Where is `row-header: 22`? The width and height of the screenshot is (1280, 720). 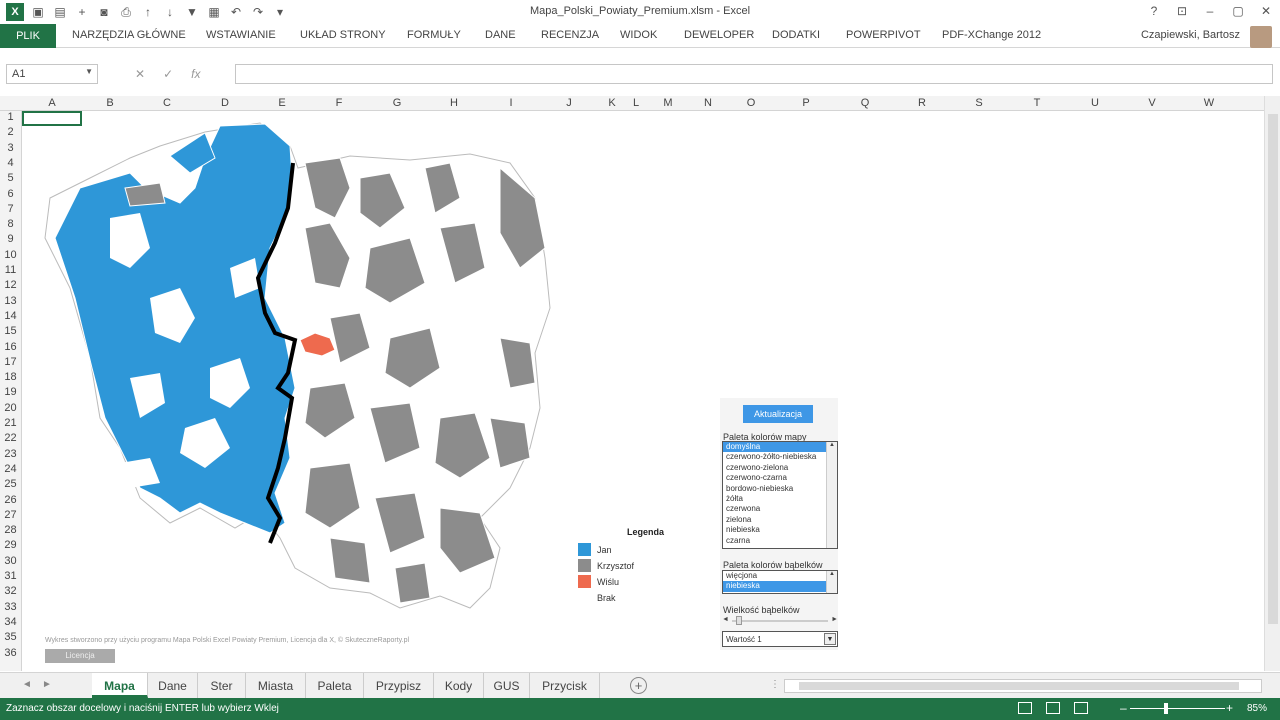 row-header: 22 is located at coordinates (10, 438).